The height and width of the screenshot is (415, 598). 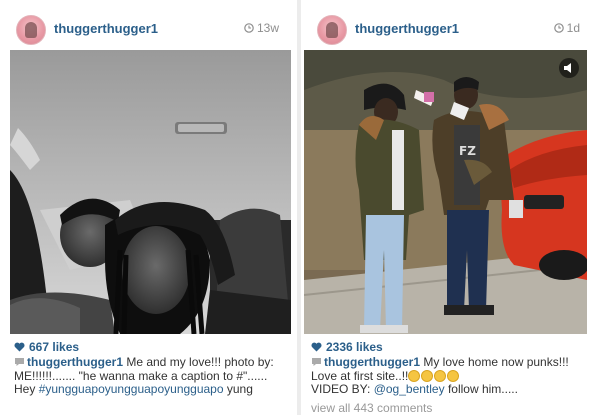 I want to click on post-header: thuggerthugger1 1d, so click(x=449, y=30).